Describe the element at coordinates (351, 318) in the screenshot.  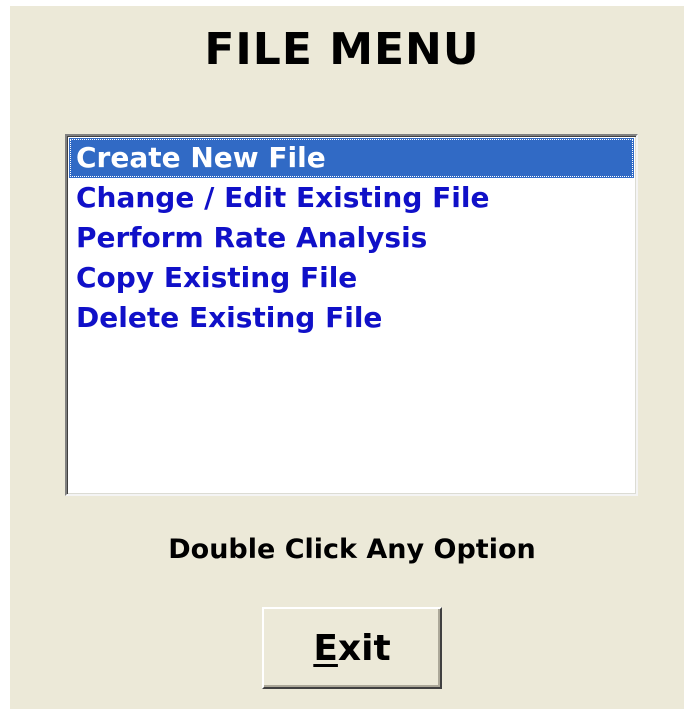
I see `option-delete-existing-file: Delete Existing File` at that location.